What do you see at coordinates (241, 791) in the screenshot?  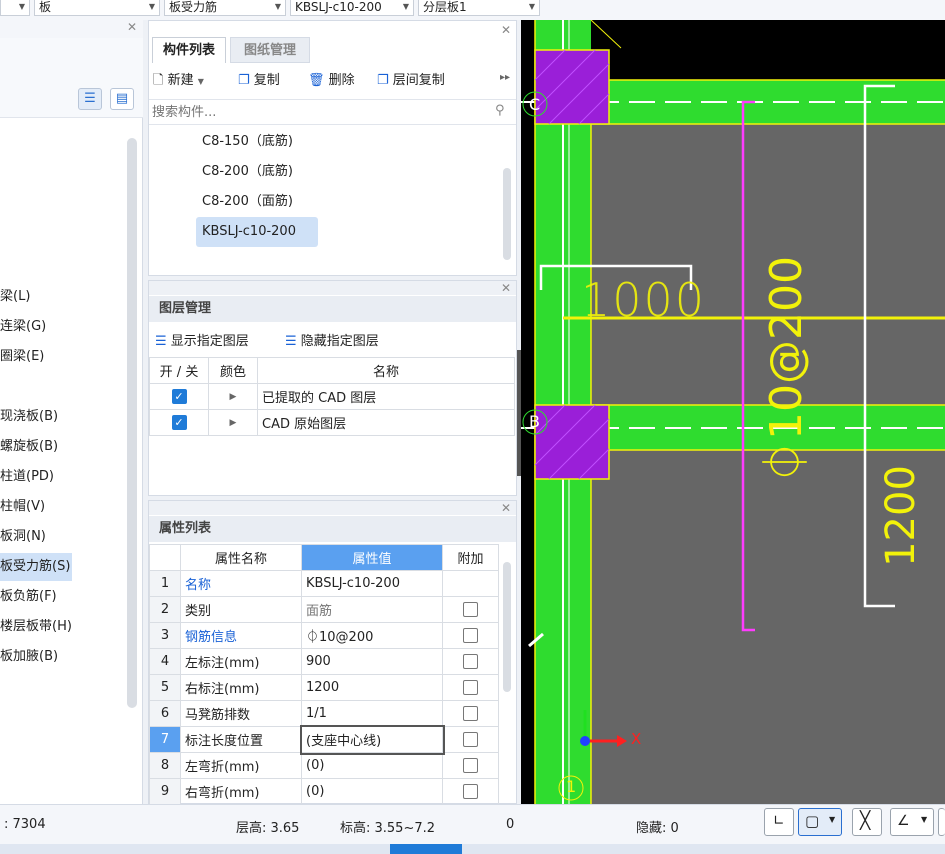 I see `property-name: 右弯折(mm)` at bounding box center [241, 791].